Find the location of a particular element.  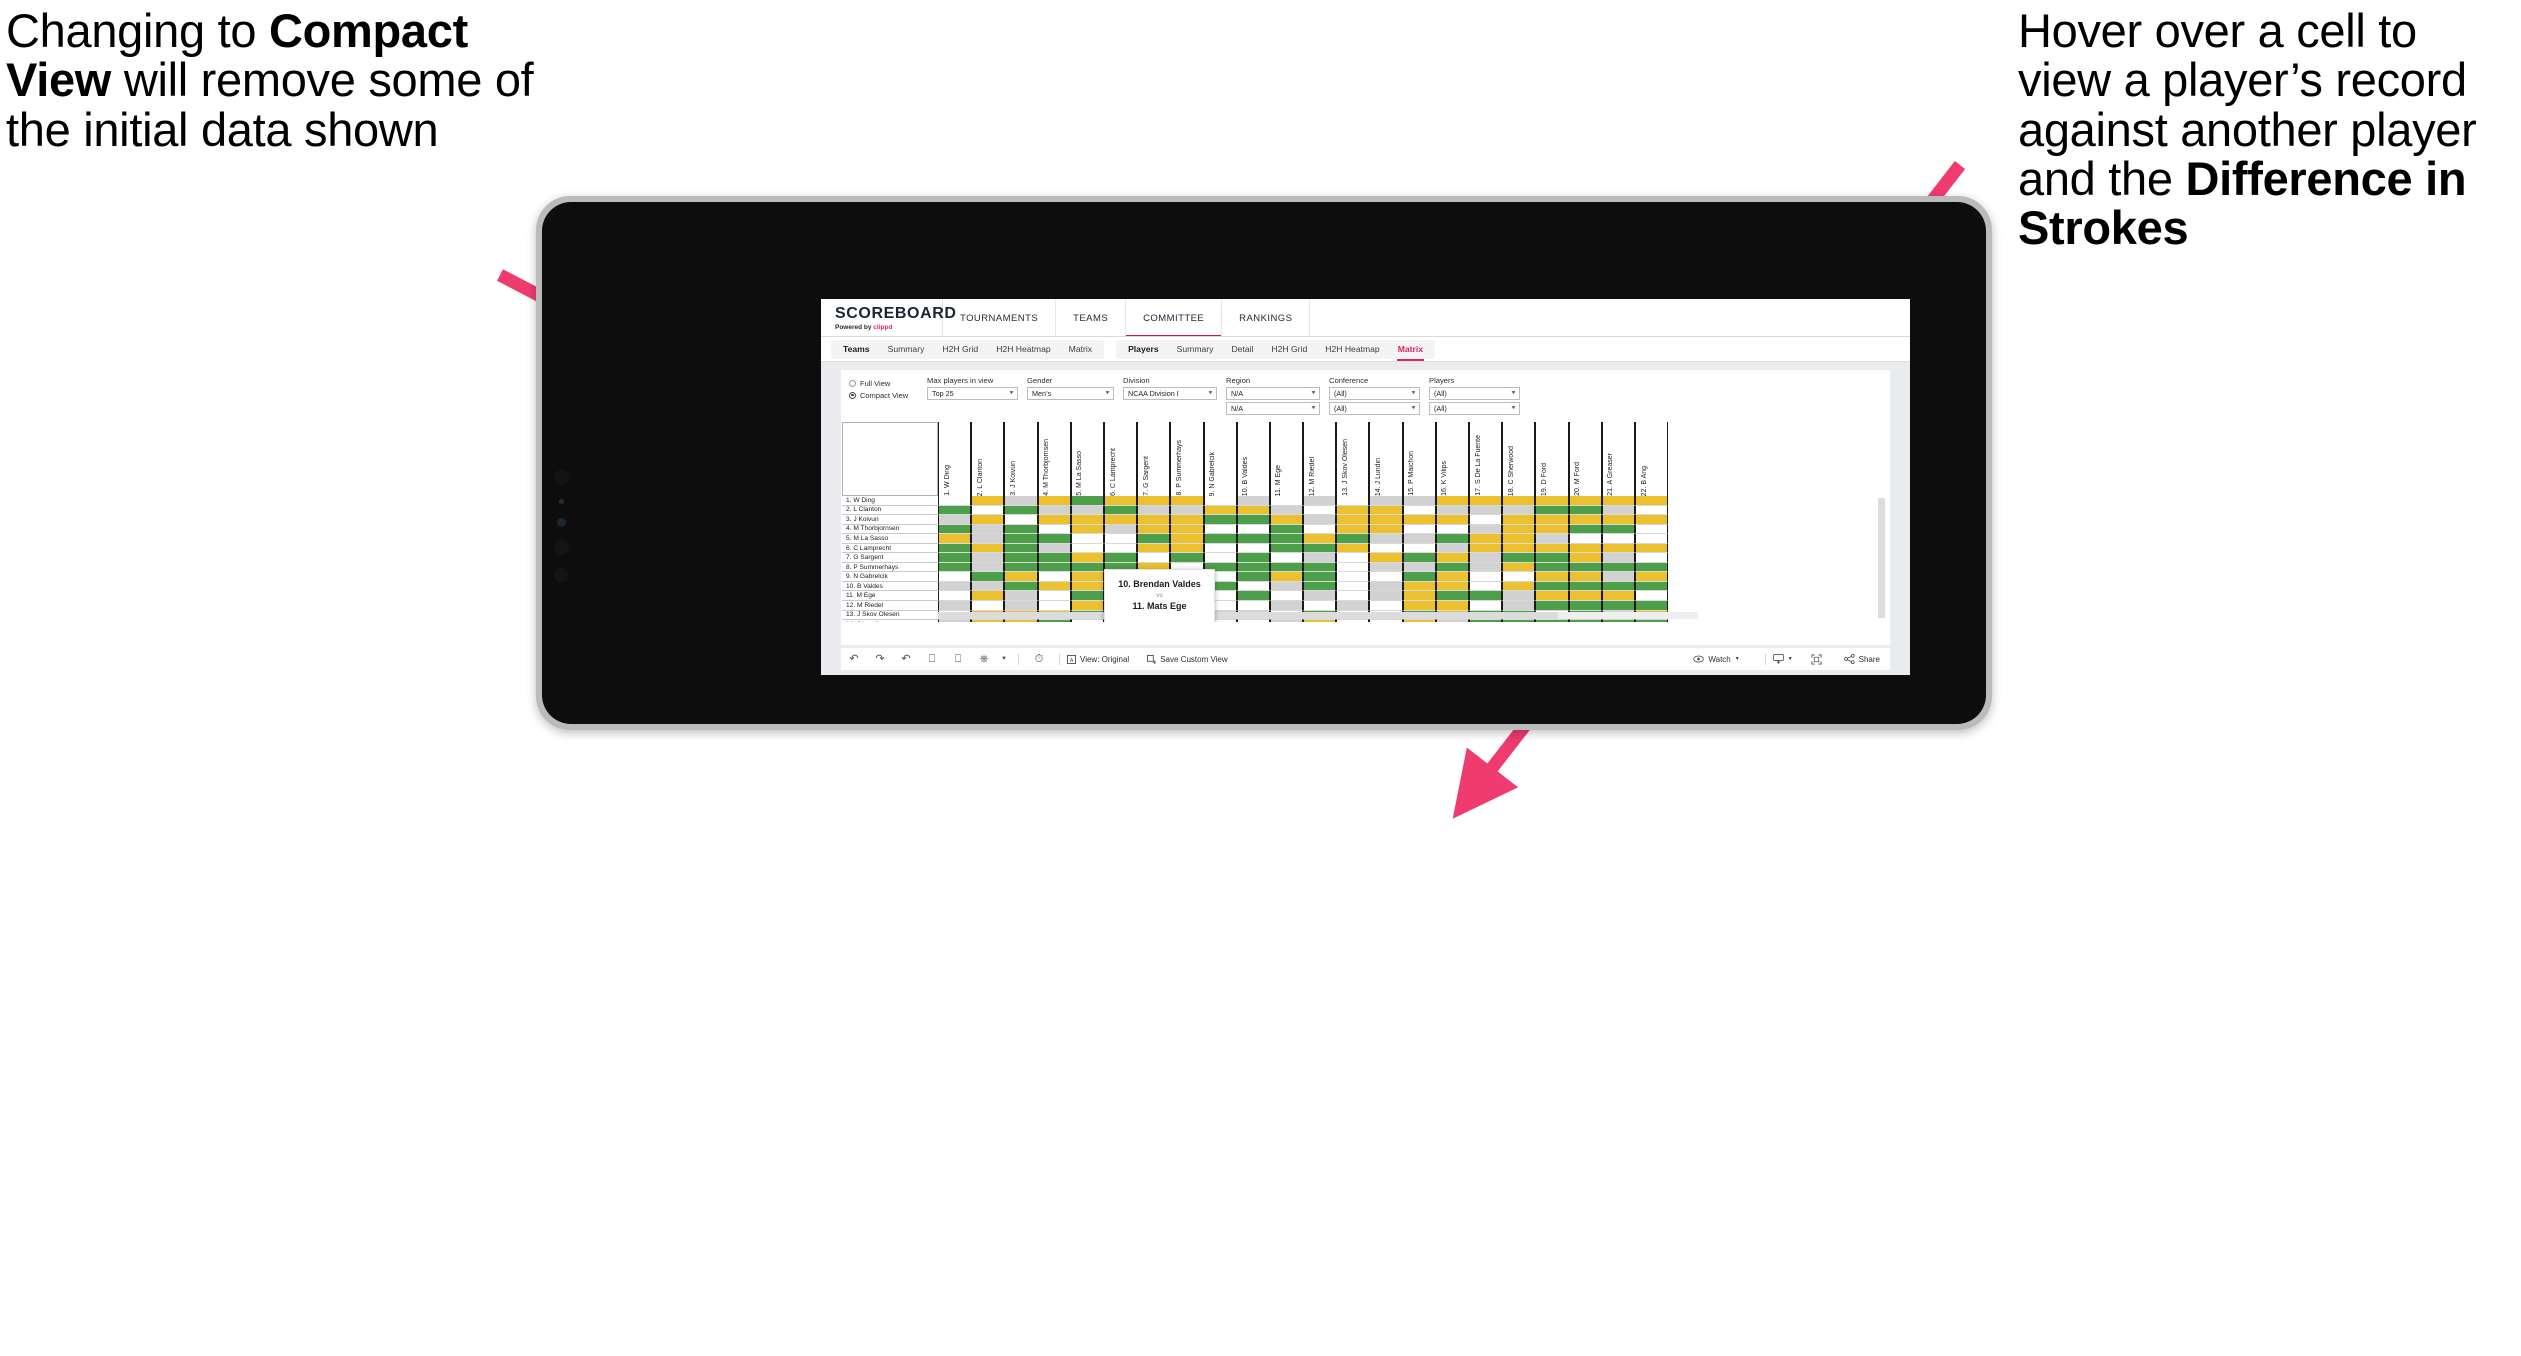

redo-icon: ↷ is located at coordinates (880, 659).